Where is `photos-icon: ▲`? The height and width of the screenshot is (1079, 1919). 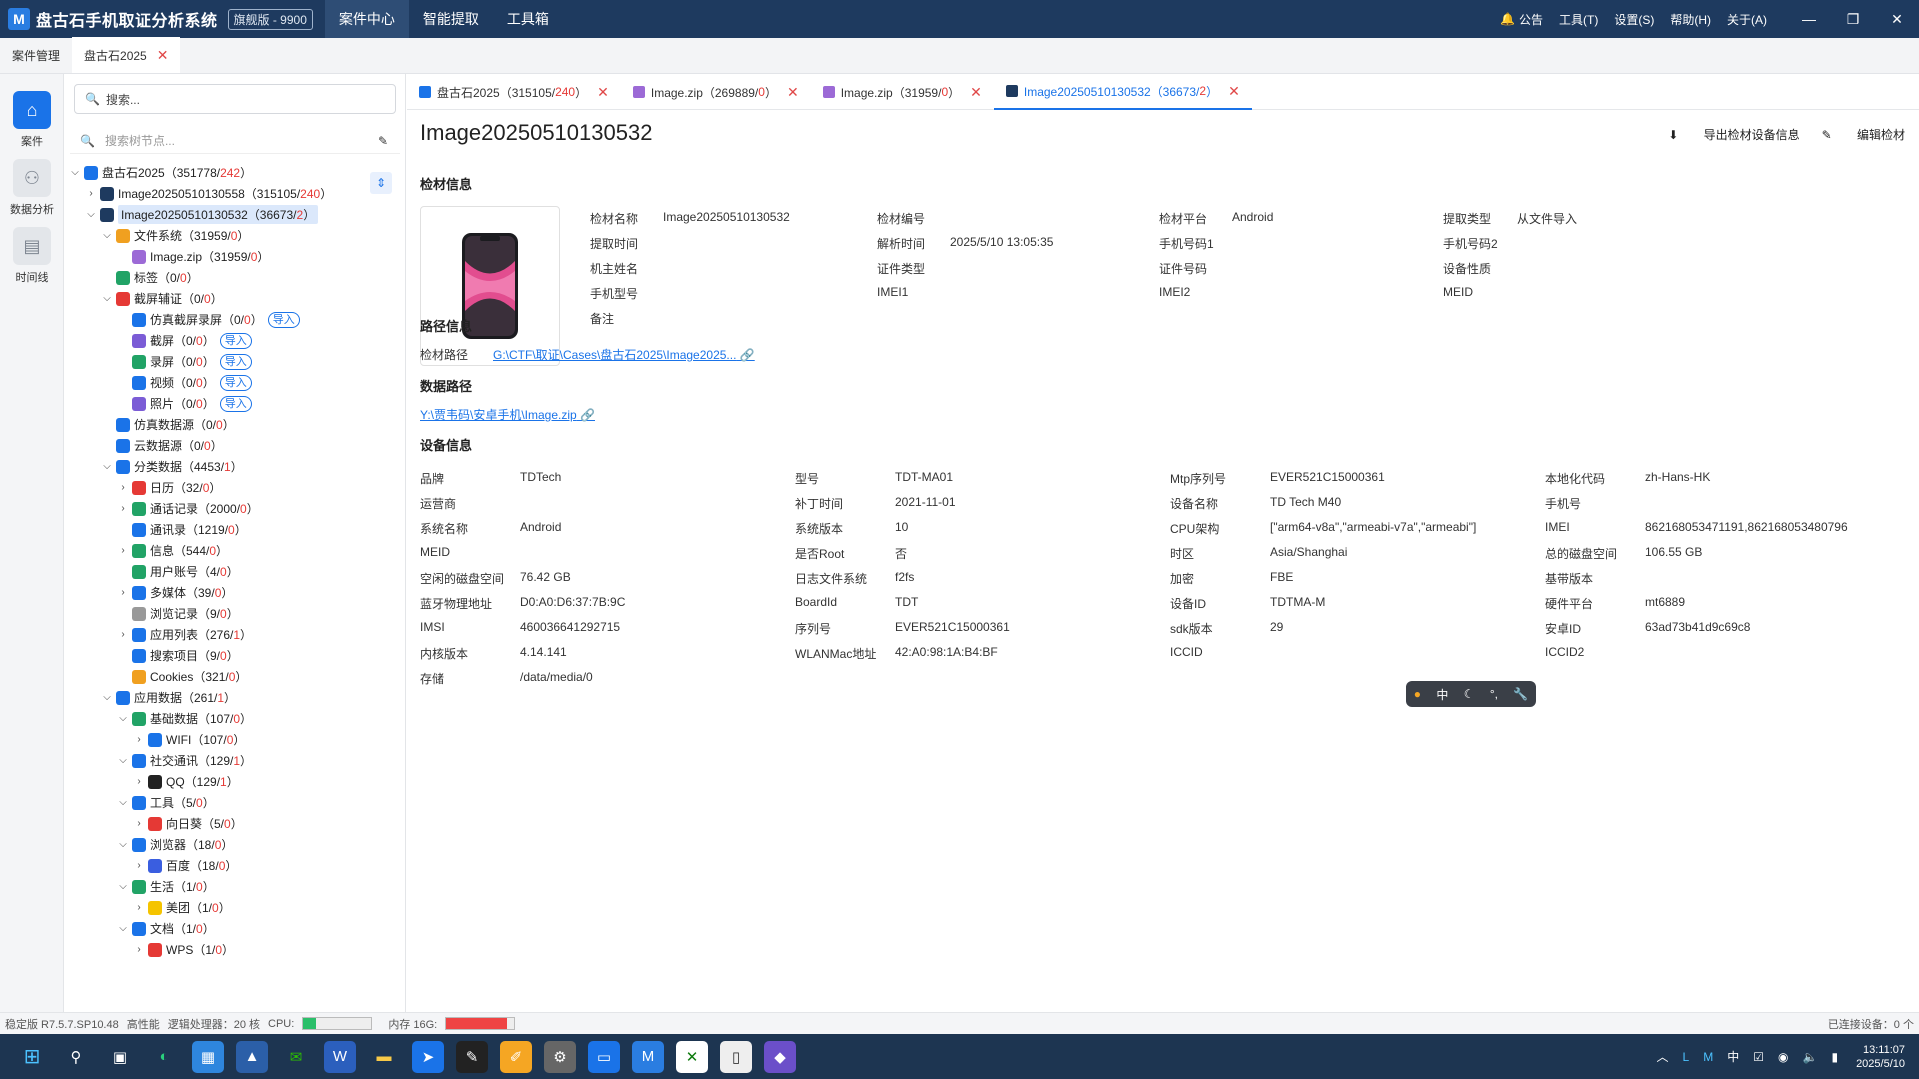 photos-icon: ▲ is located at coordinates (252, 1056).